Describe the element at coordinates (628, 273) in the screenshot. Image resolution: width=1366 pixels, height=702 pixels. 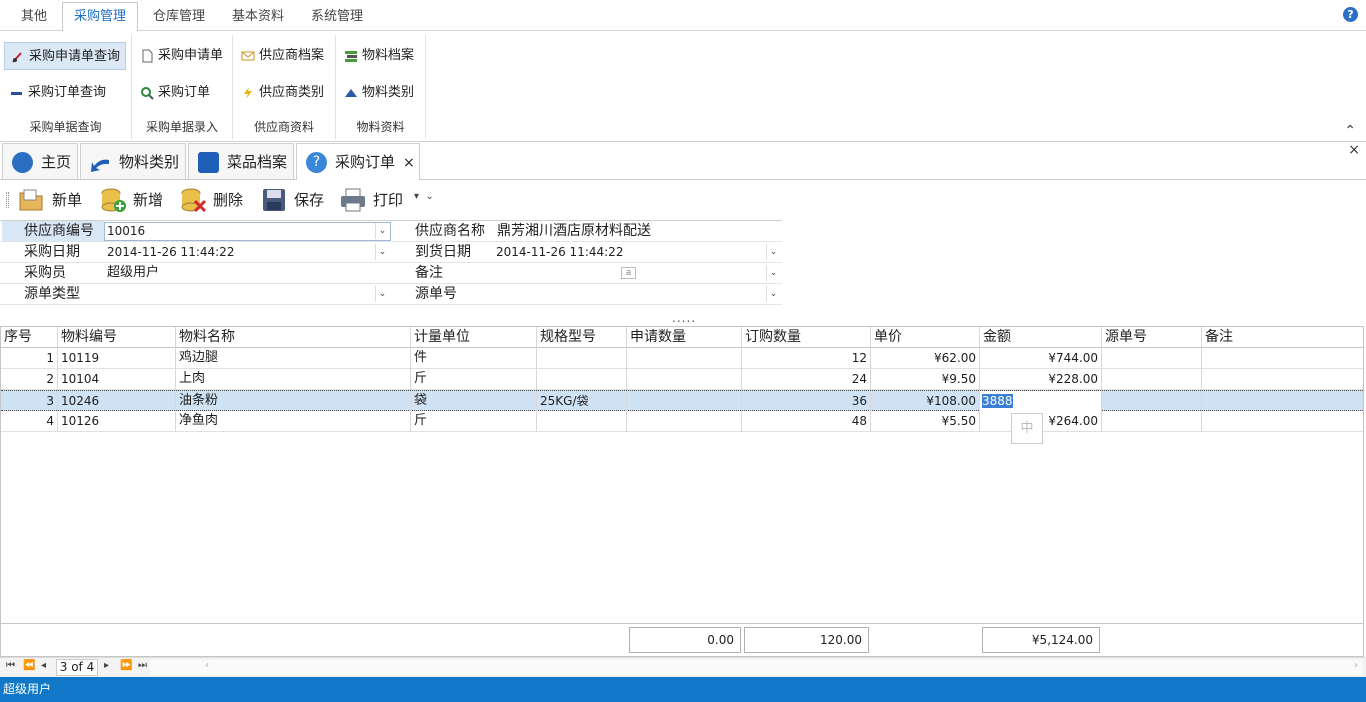
I see `text-edit-icon: a` at that location.